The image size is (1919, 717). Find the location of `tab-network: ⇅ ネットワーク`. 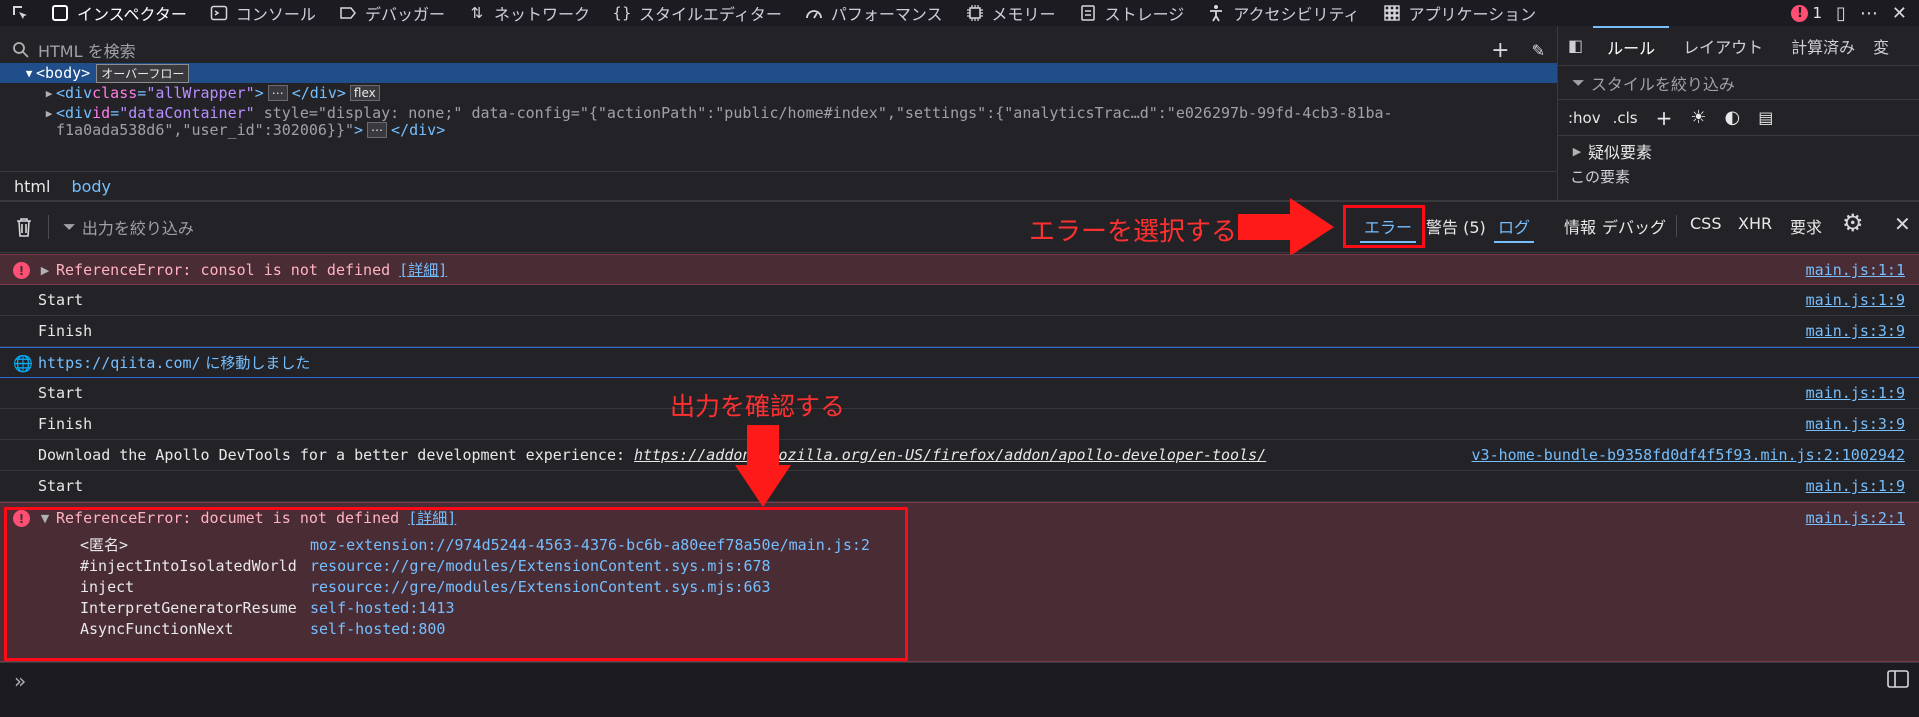

tab-network: ⇅ ネットワーク is located at coordinates (529, 13).